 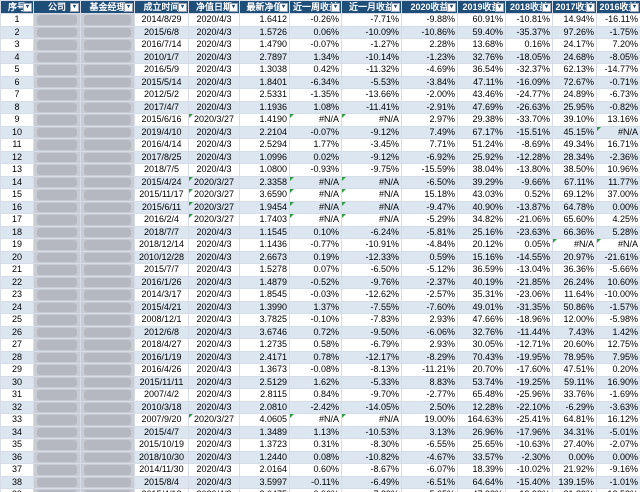 What do you see at coordinates (264, 220) in the screenshot?
I see `value-cell: 1.7403` at bounding box center [264, 220].